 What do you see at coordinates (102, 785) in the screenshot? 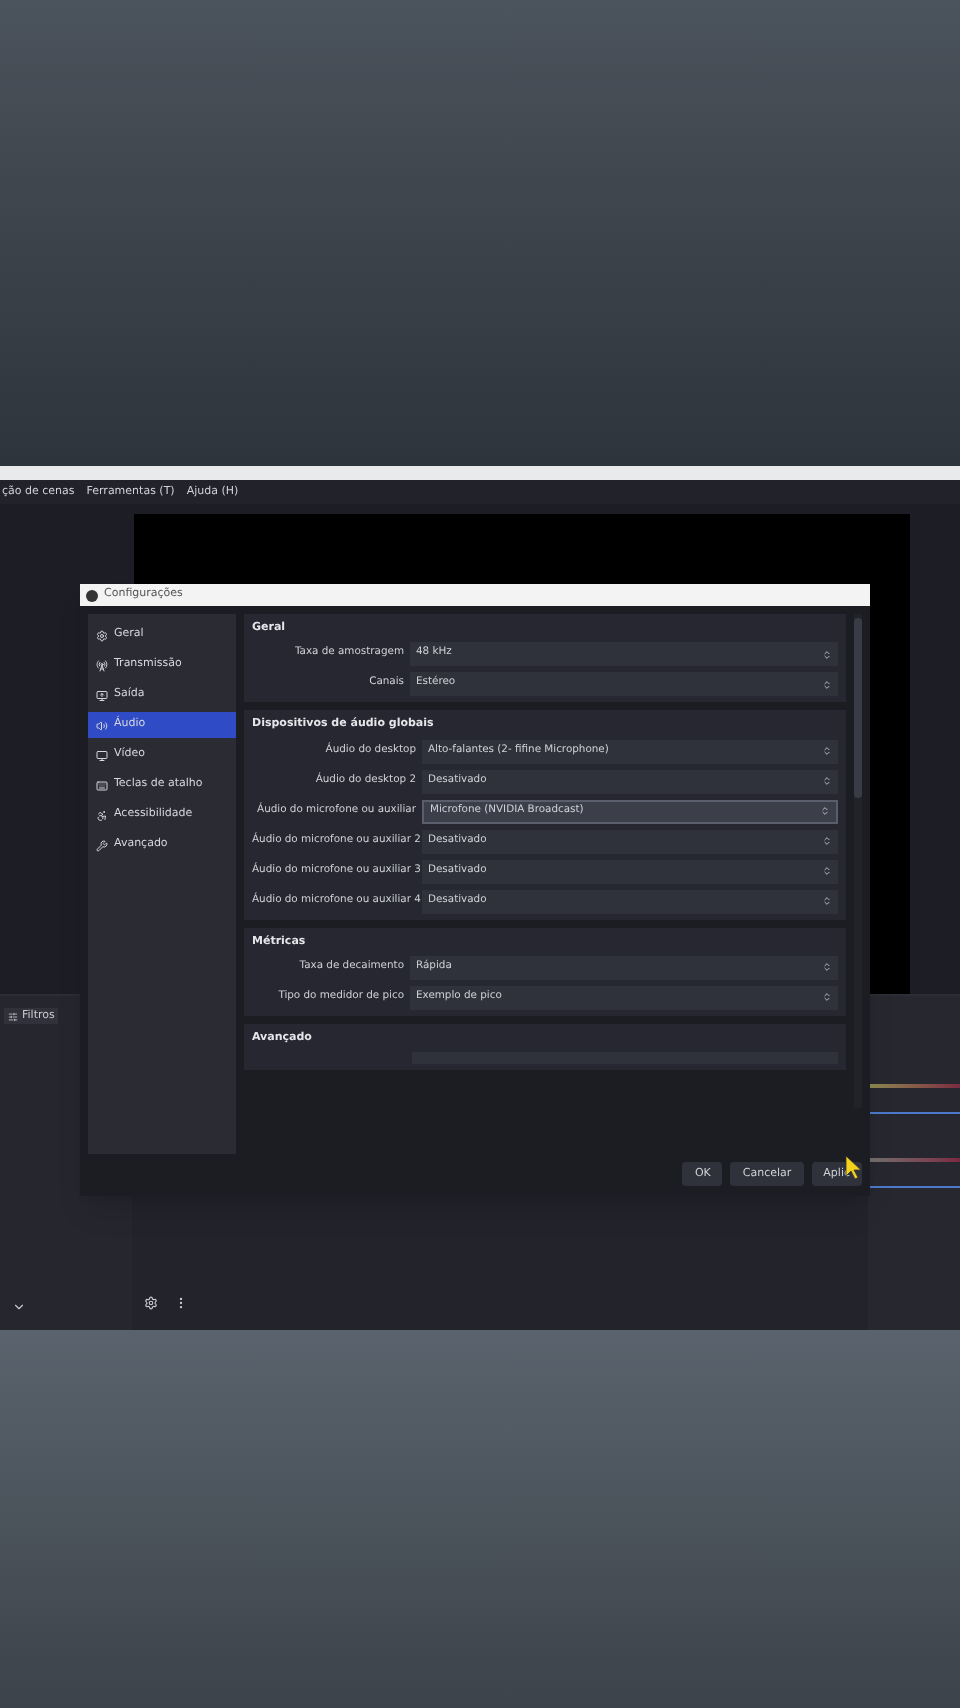
I see `keyboard-icon` at bounding box center [102, 785].